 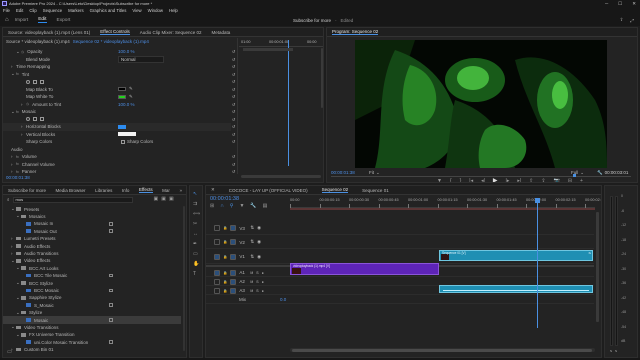 What do you see at coordinates (111, 41) in the screenshot?
I see `sequence-clip-label: Sequence 02 * videoplayback (1).mp4` at bounding box center [111, 41].